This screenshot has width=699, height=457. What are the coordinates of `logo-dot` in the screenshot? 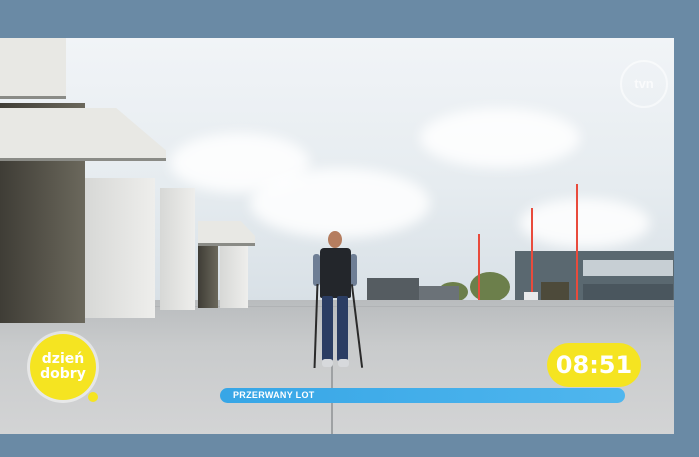 It's located at (93, 397).